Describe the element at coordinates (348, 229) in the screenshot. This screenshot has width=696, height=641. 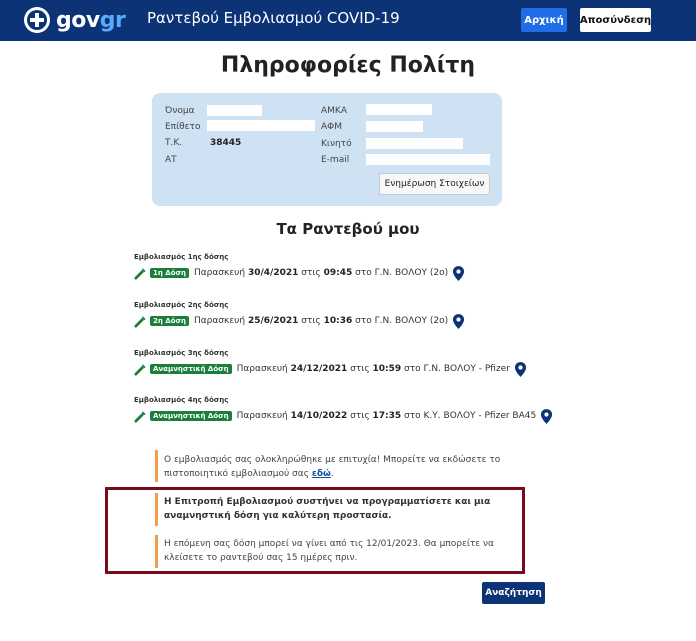
I see `appointments-title: Τα Ραντεβού μου` at that location.